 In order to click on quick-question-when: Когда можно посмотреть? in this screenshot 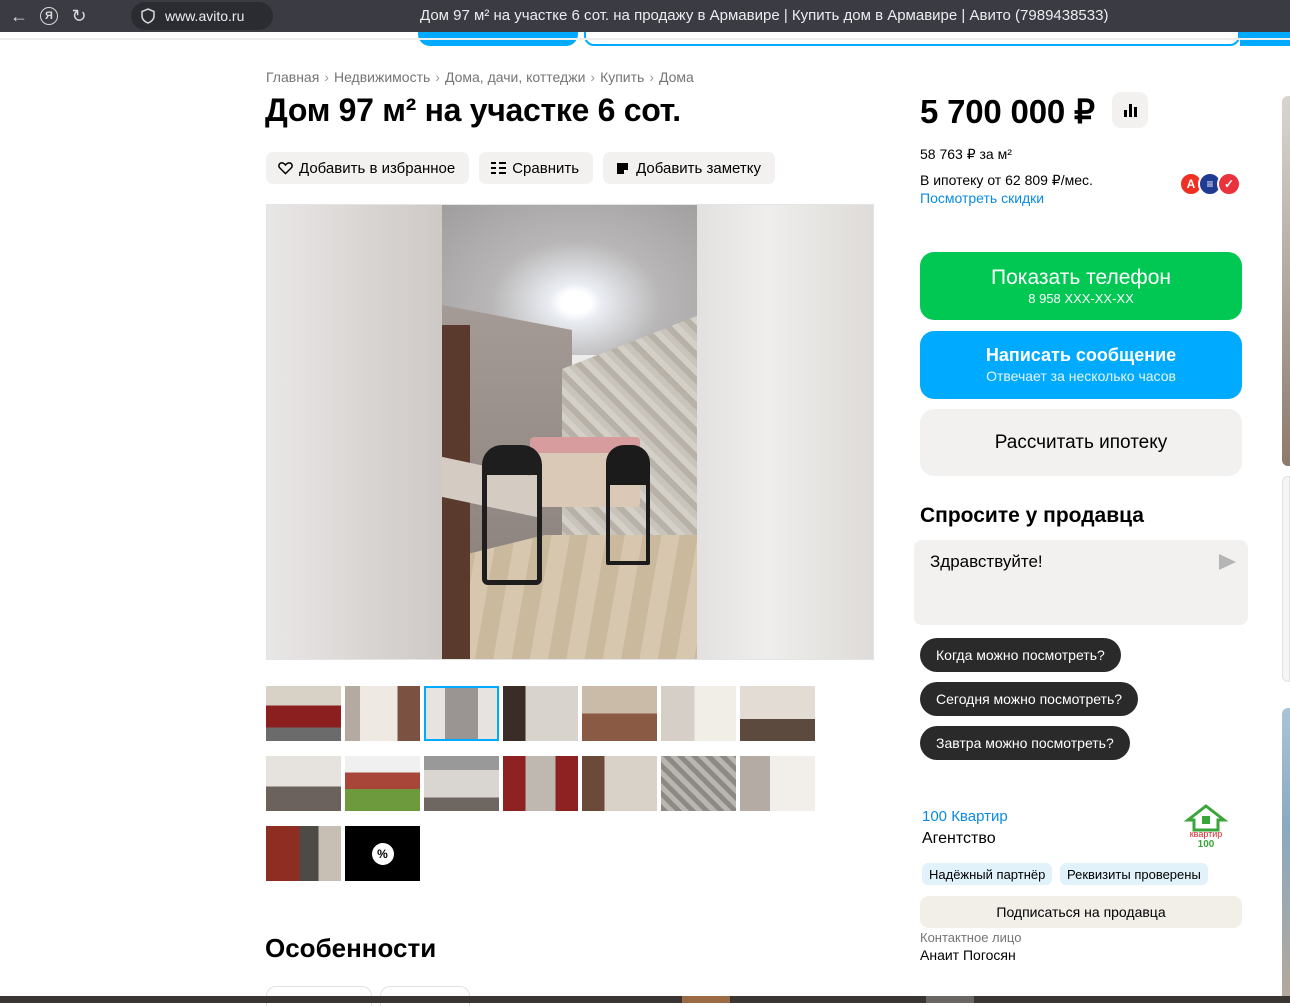, I will do `click(1020, 655)`.